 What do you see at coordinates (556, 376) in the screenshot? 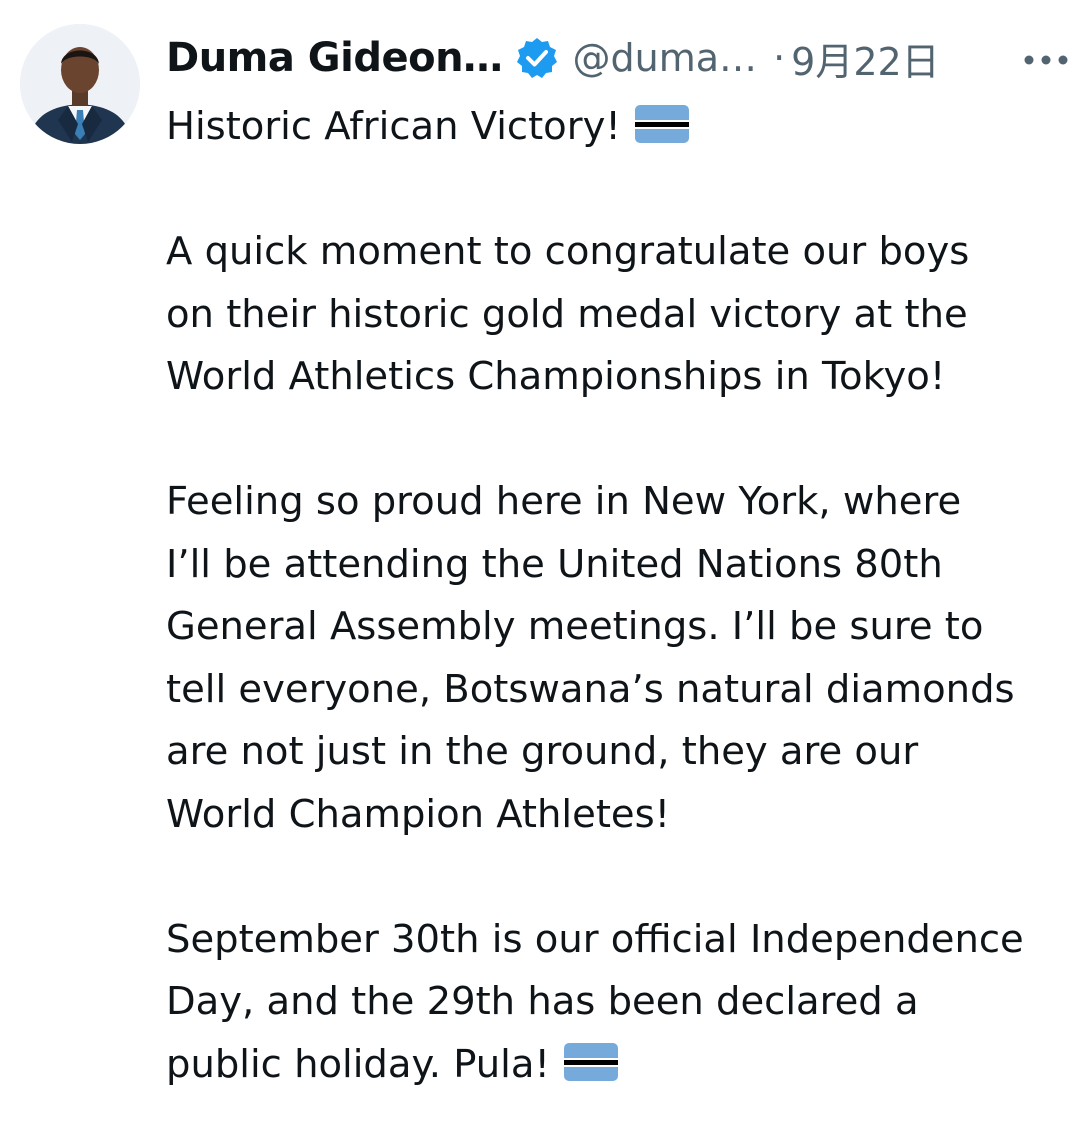
I see `text-line: World Athletics Championships in Tokyo!` at bounding box center [556, 376].